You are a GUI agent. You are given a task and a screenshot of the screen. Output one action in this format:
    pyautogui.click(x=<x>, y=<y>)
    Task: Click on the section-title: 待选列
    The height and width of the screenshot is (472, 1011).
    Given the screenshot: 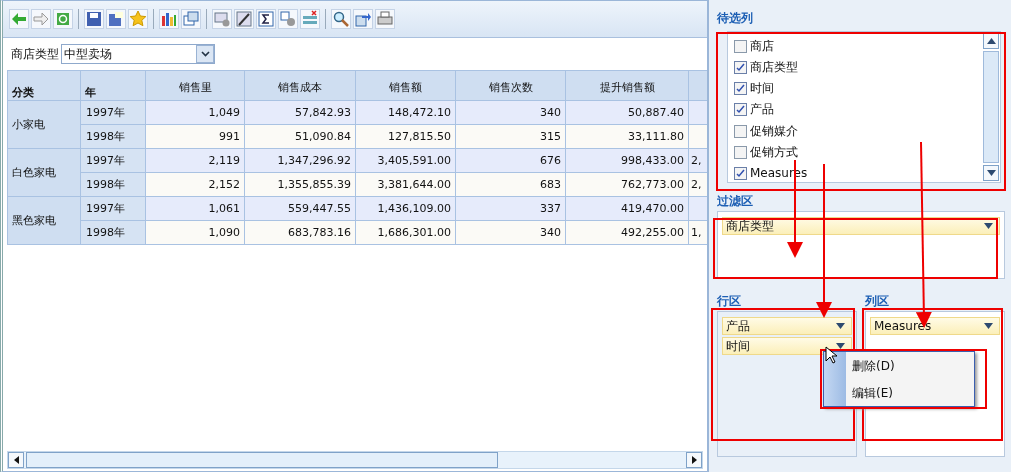 What is the action you would take?
    pyautogui.click(x=735, y=18)
    